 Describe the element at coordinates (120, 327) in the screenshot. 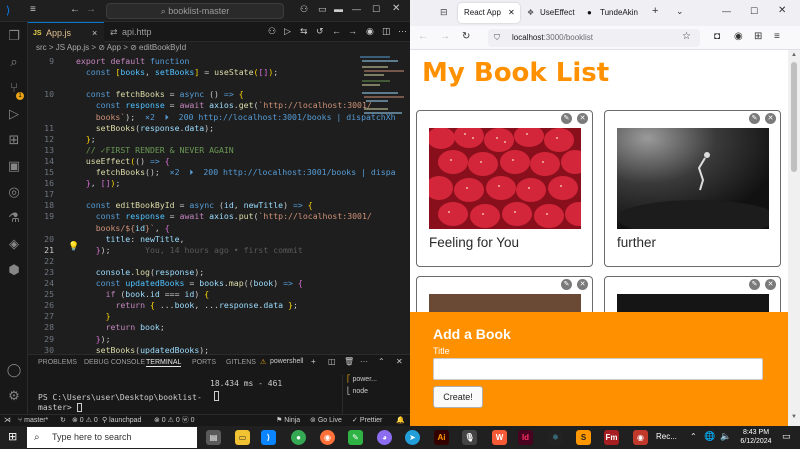

I see `code-line: return book;` at that location.